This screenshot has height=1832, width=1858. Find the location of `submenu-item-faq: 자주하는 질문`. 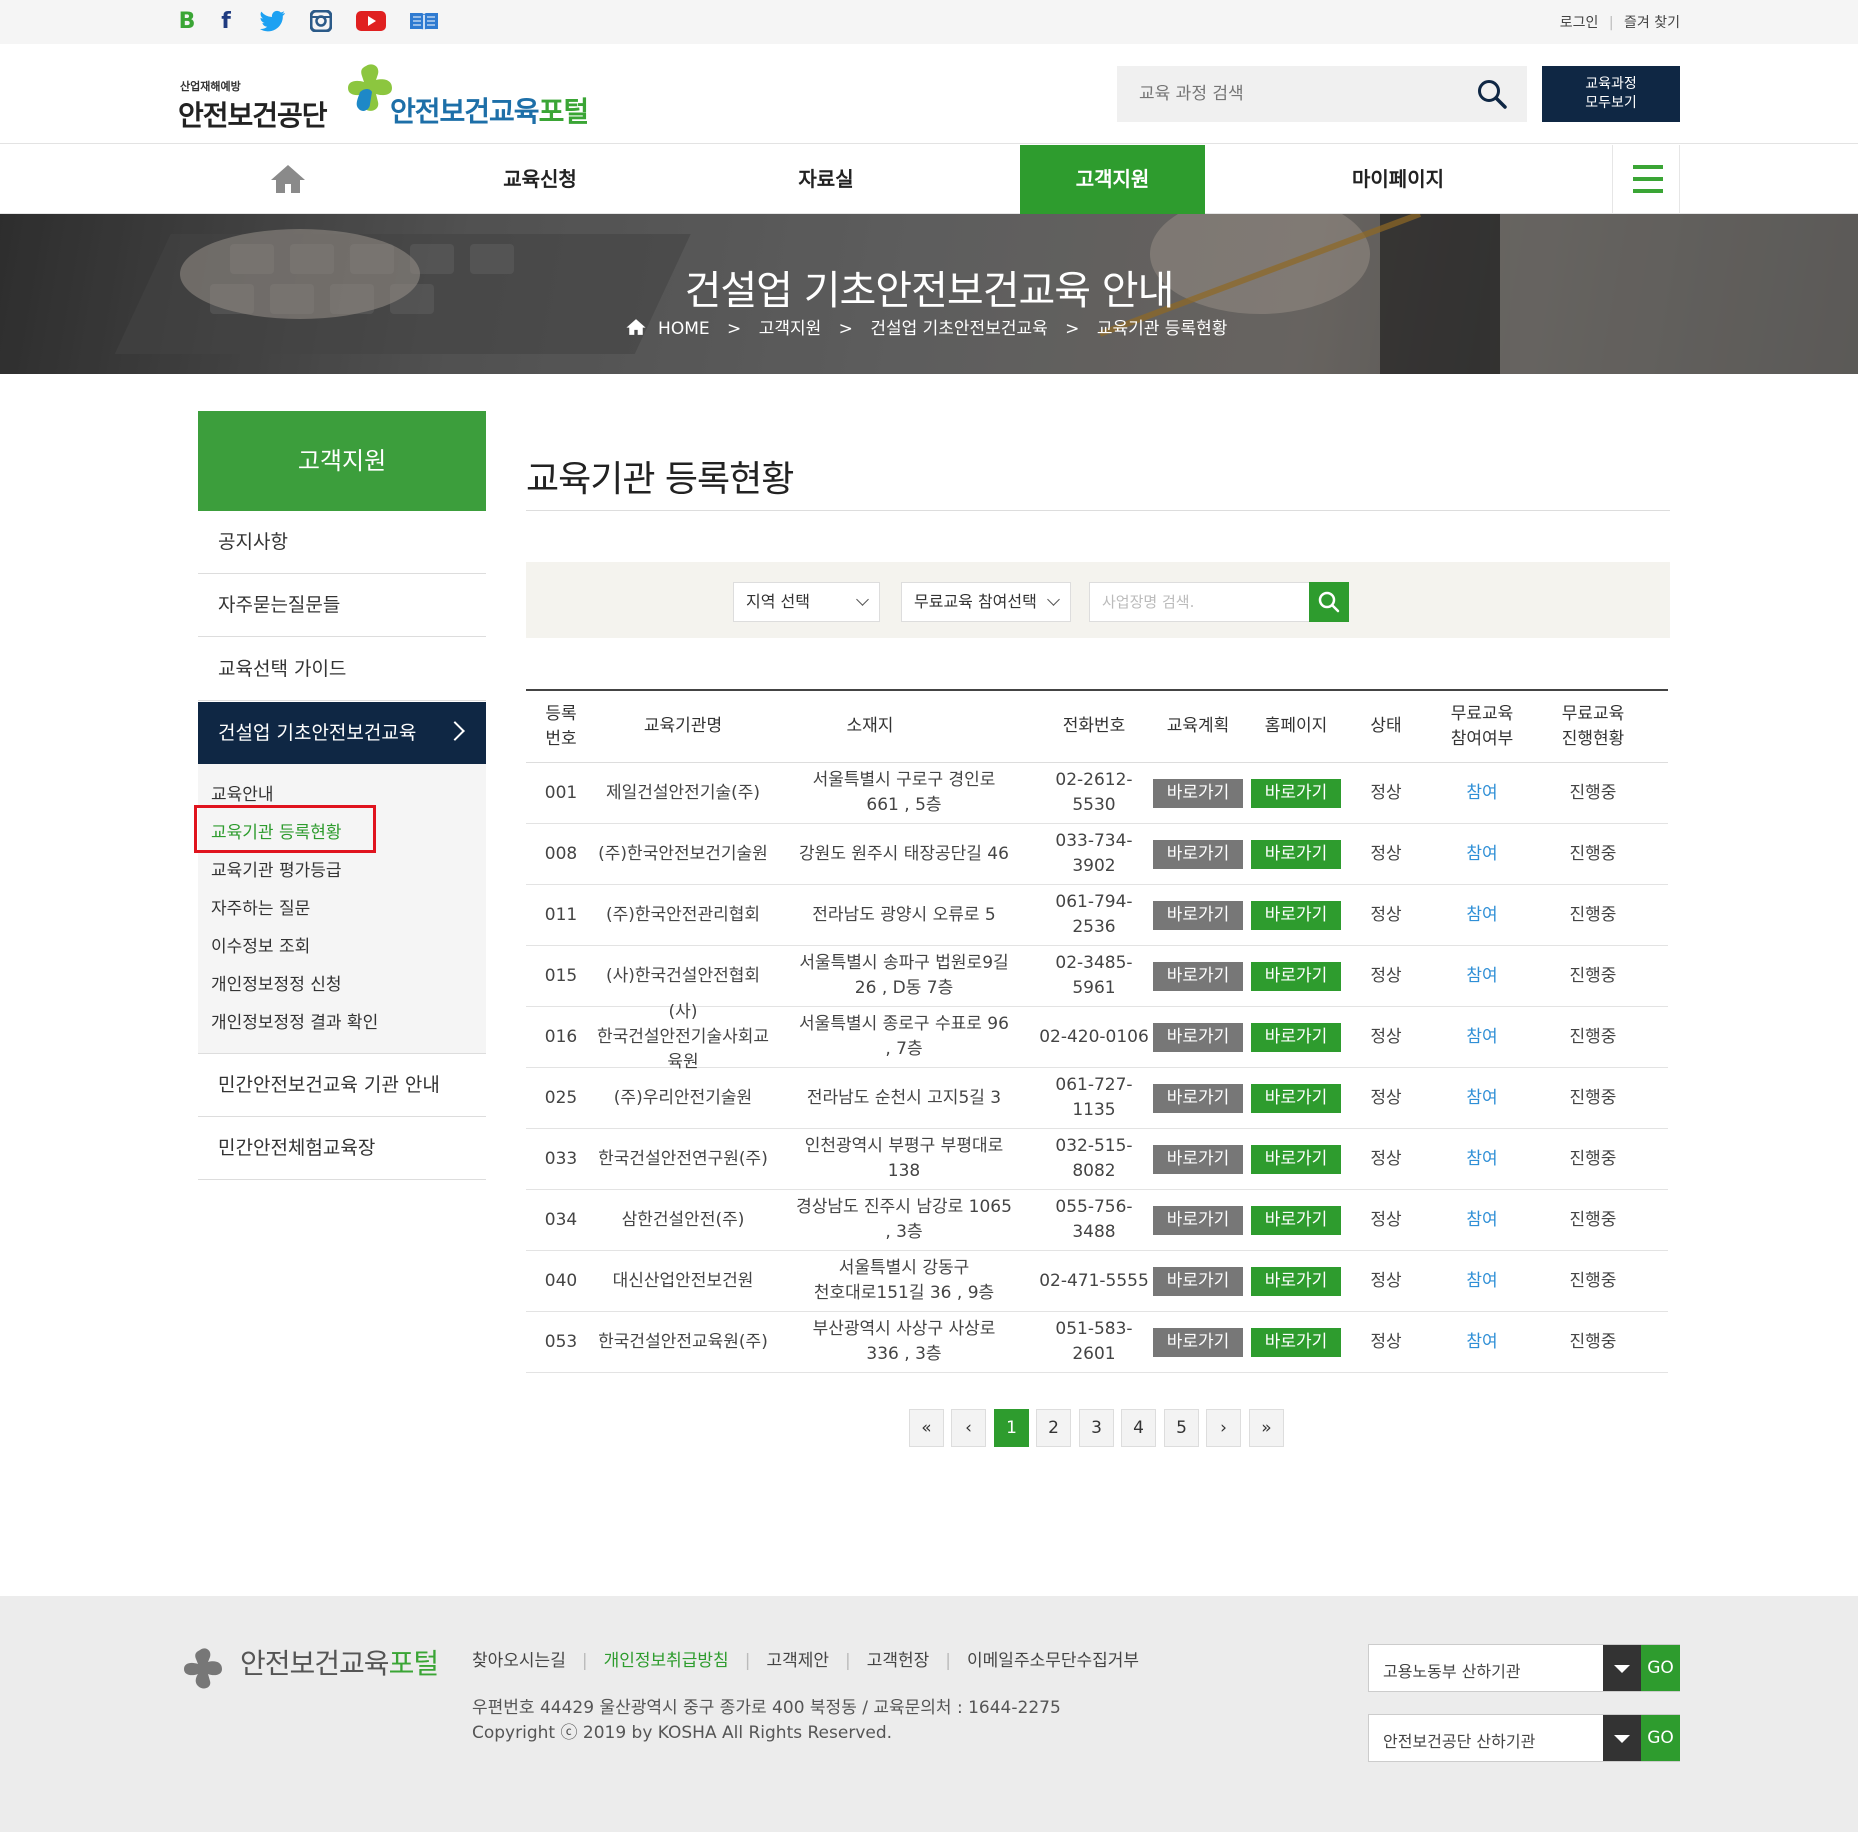

submenu-item-faq: 자주하는 질문 is located at coordinates (260, 906).